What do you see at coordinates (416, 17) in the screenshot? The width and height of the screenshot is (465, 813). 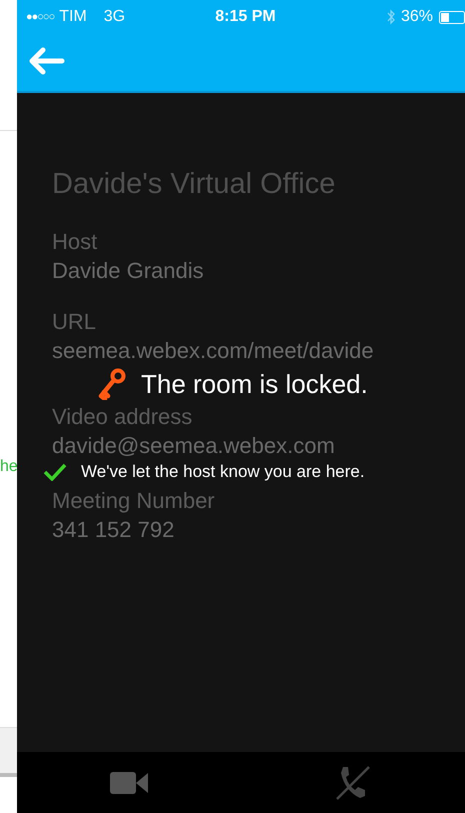 I see `battery-percentage: 36%` at bounding box center [416, 17].